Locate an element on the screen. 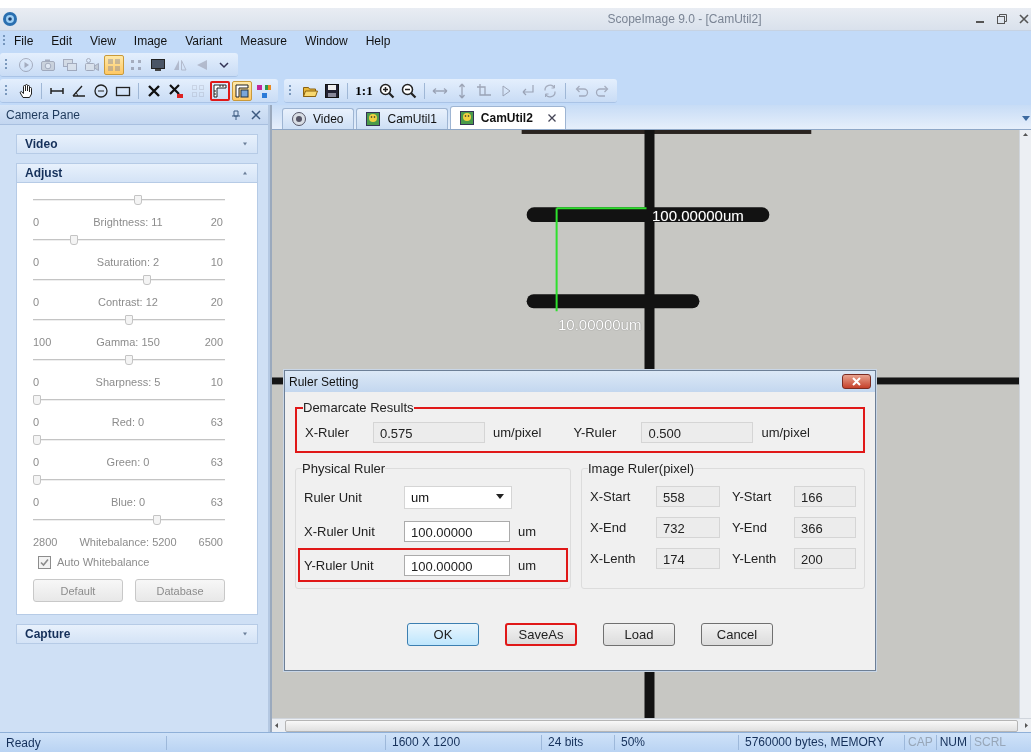 This screenshot has height=752, width=1031. menu-item: Help is located at coordinates (378, 41).